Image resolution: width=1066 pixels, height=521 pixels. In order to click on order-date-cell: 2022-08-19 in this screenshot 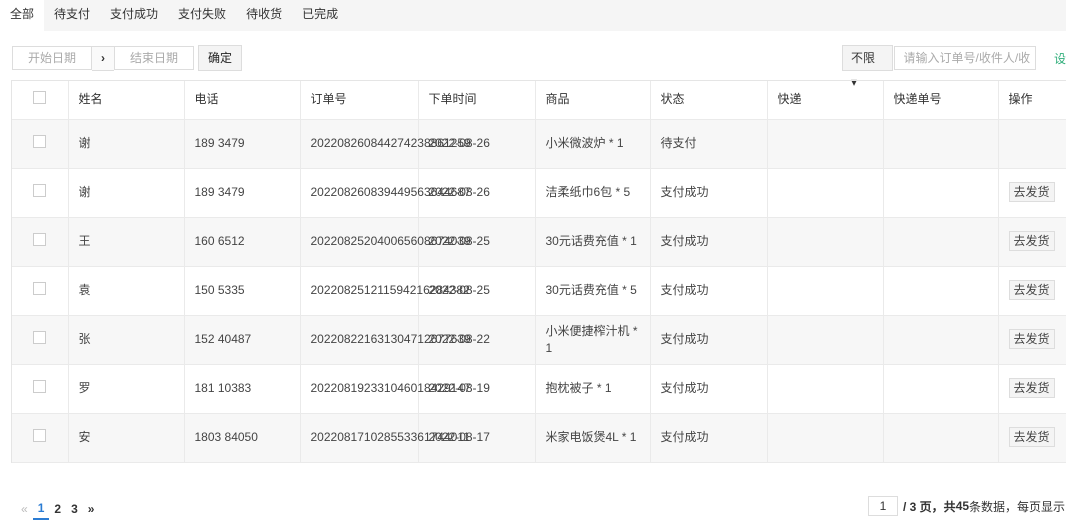, I will do `click(477, 389)`.